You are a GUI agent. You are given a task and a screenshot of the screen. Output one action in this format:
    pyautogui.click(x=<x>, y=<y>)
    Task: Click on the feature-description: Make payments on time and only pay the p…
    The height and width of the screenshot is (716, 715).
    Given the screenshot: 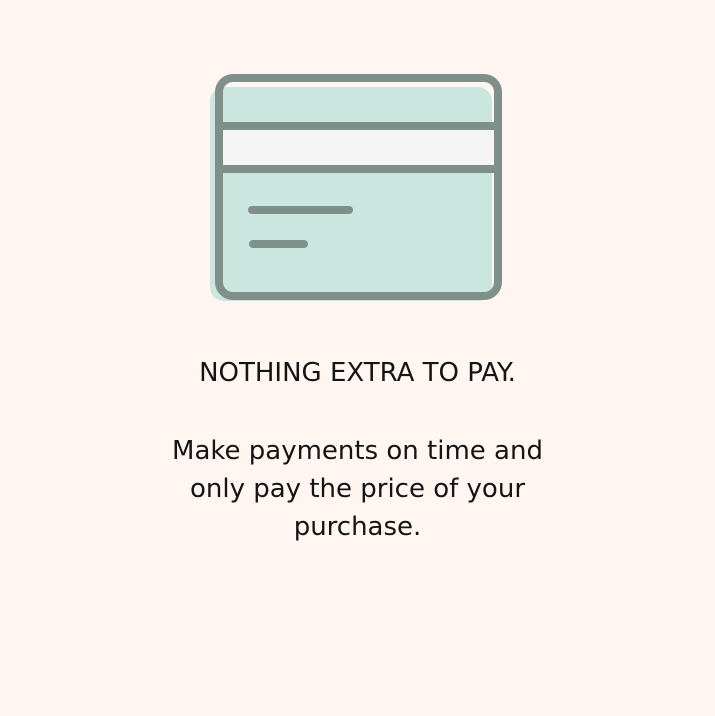 What is the action you would take?
    pyautogui.click(x=357, y=489)
    